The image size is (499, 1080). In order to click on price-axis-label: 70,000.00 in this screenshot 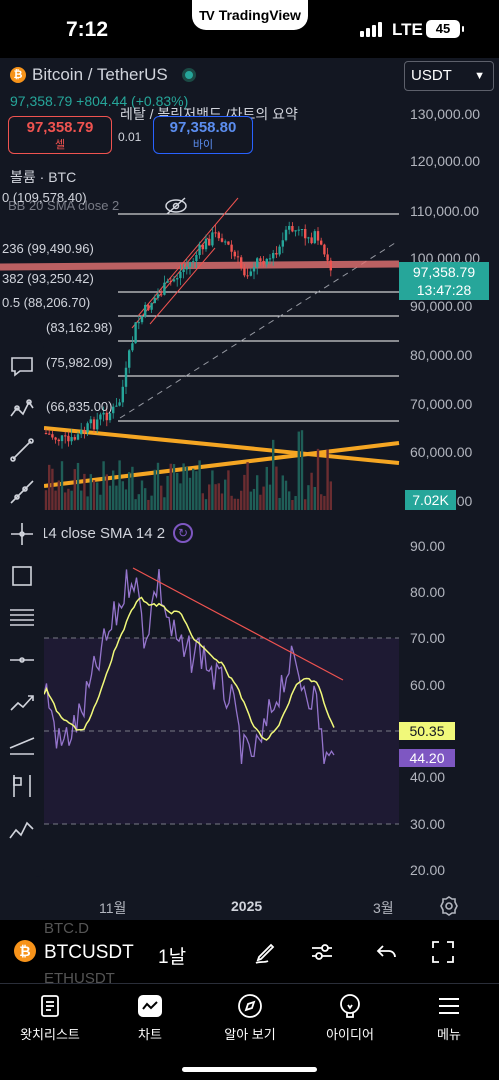, I will do `click(441, 404)`.